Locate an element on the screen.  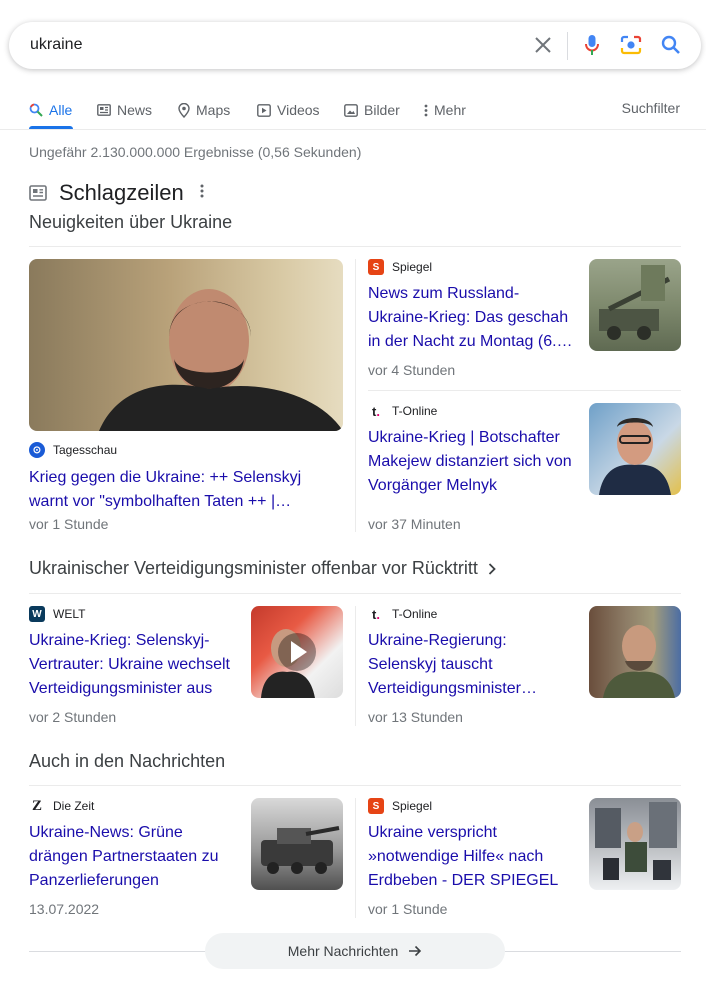
welt-logo-icon: W is located at coordinates (37, 614).